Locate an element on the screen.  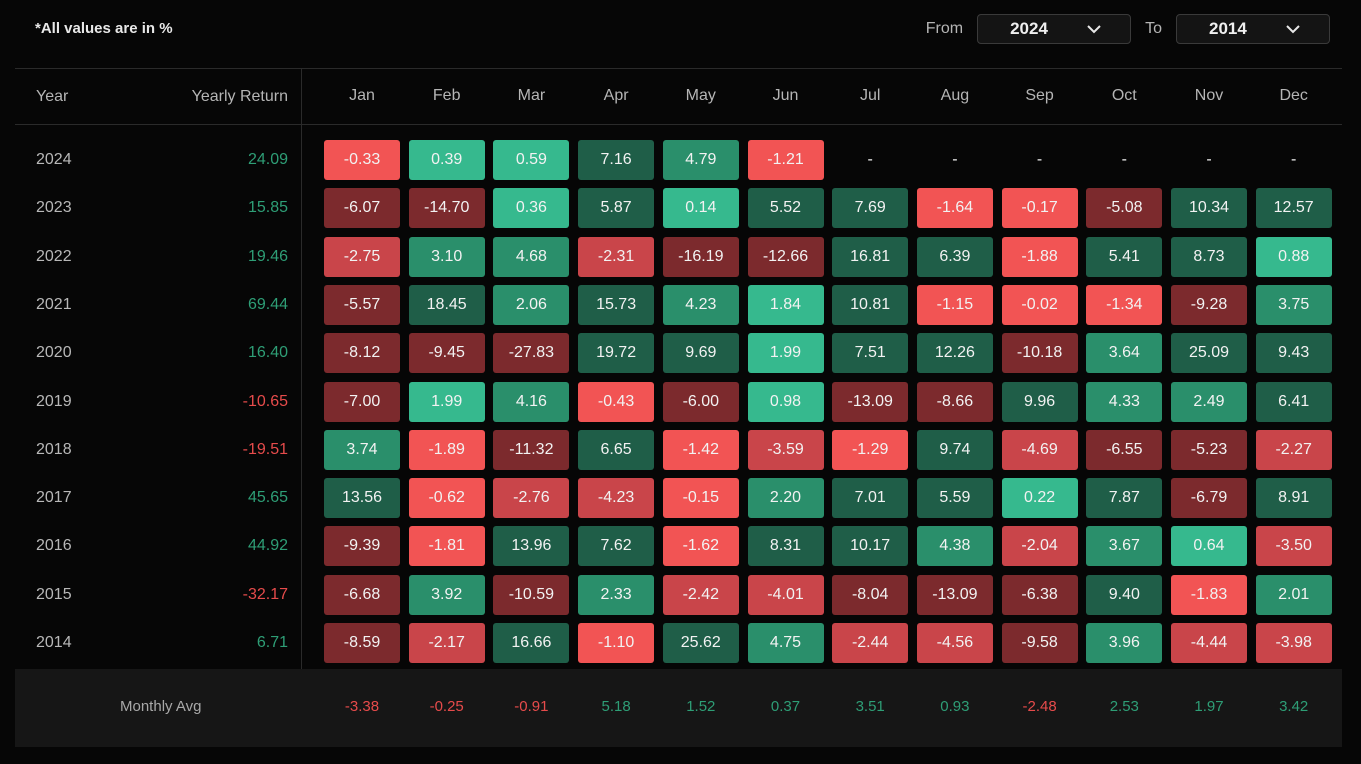
heatmap-cell: 5.87 is located at coordinates (616, 208).